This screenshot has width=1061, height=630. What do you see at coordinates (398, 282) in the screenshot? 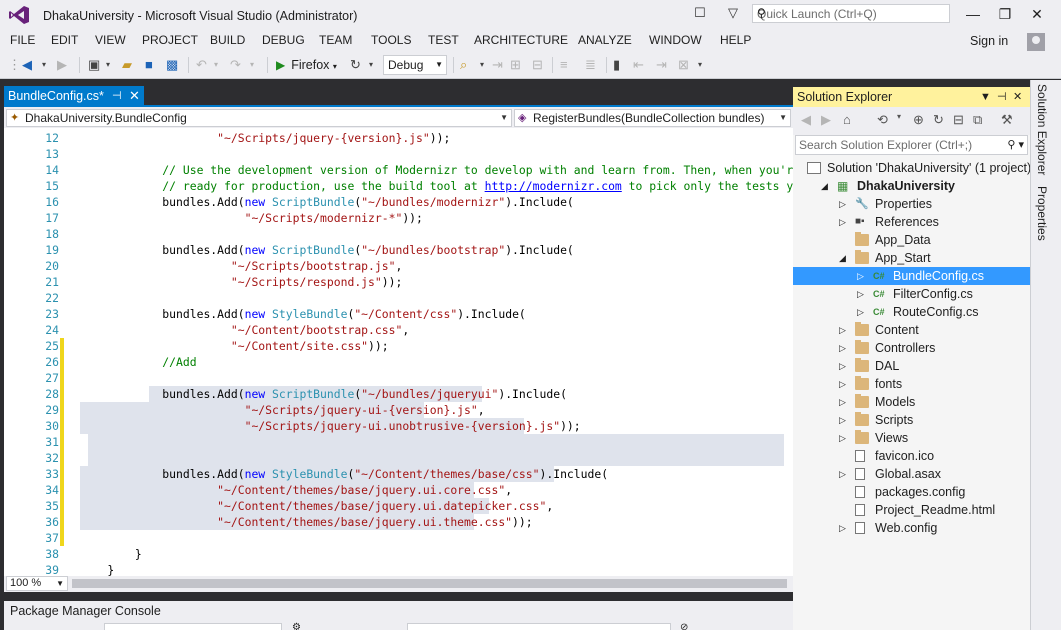
I see `code-line: 21 "~/Scripts/respond.js"));` at bounding box center [398, 282].